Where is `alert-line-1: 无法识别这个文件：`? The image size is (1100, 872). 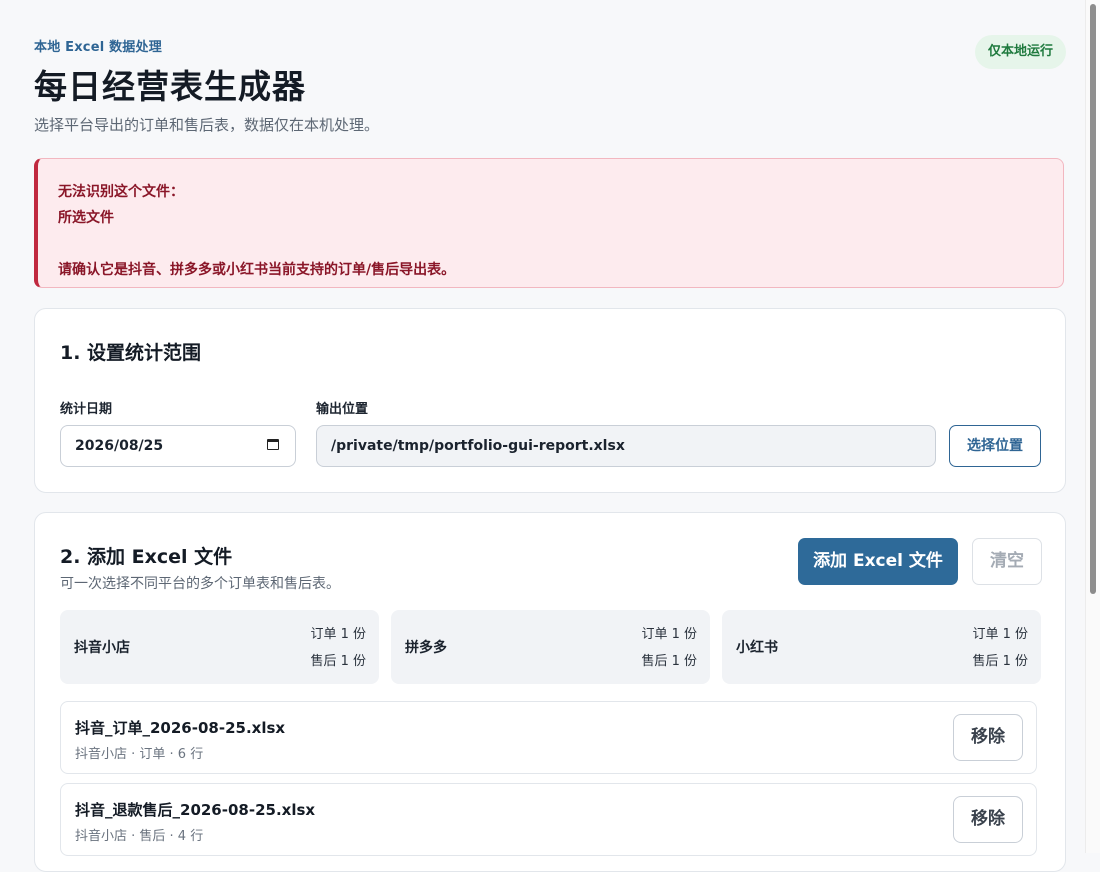
alert-line-1: 无法识别这个文件： is located at coordinates (121, 192).